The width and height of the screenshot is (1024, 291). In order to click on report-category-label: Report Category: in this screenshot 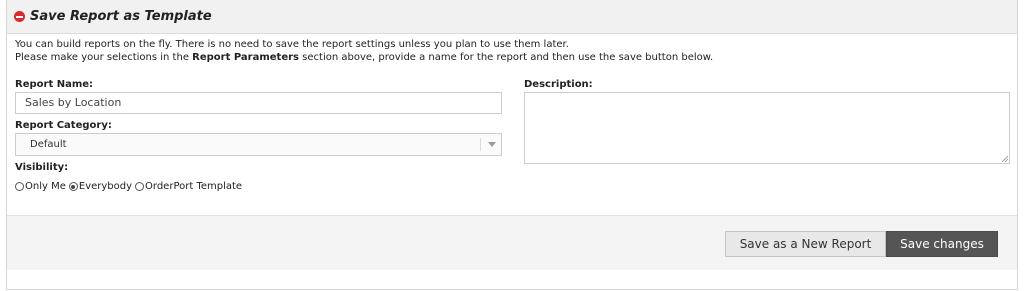, I will do `click(63, 125)`.